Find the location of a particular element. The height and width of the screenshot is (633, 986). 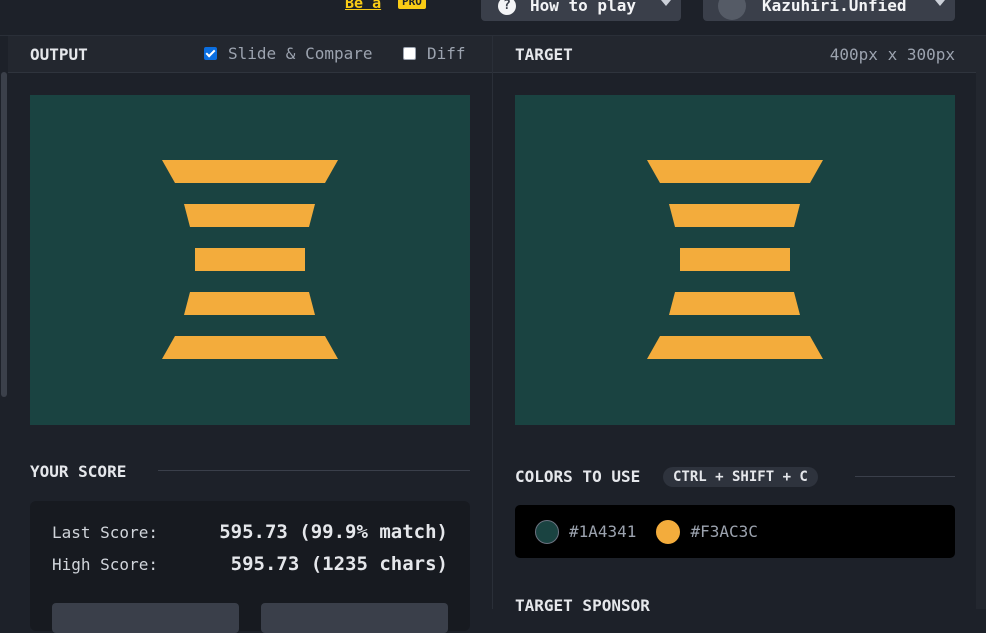

color-hex: #1A4341 is located at coordinates (603, 531).